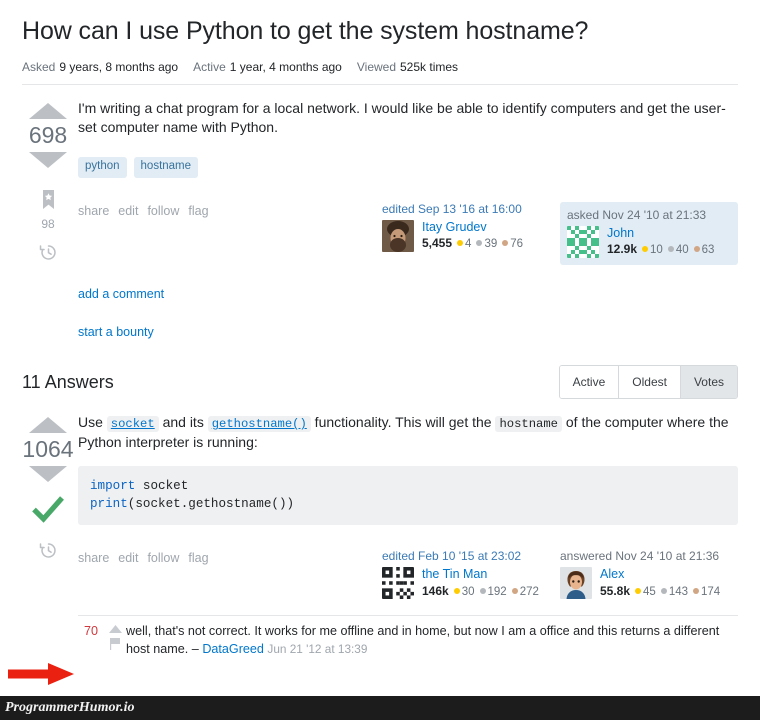 This screenshot has height=720, width=760. What do you see at coordinates (92, 422) in the screenshot?
I see `answer-text-1: Use` at bounding box center [92, 422].